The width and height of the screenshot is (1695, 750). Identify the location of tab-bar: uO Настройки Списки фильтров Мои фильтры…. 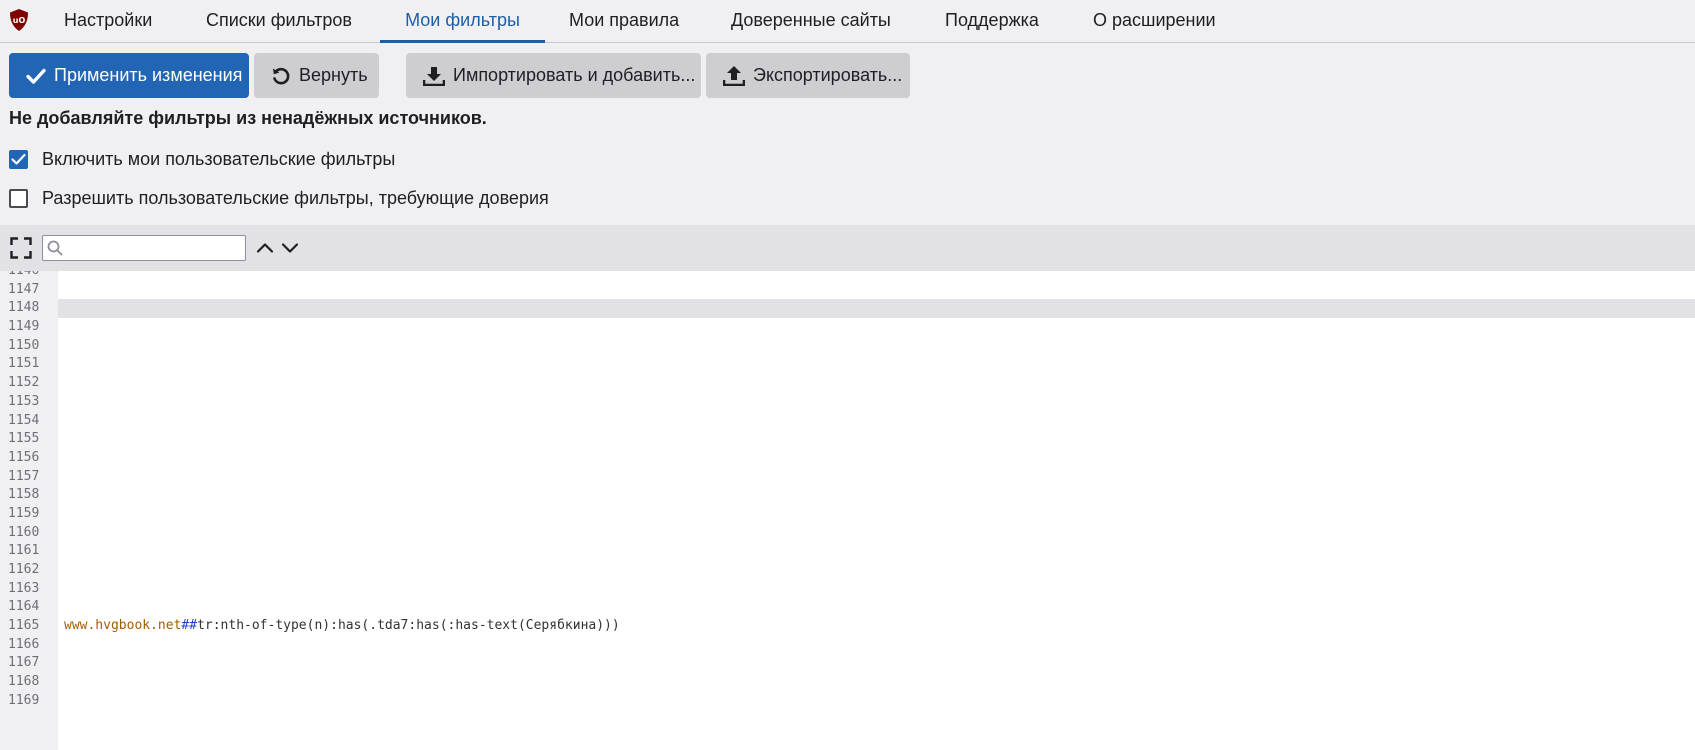
(847, 21).